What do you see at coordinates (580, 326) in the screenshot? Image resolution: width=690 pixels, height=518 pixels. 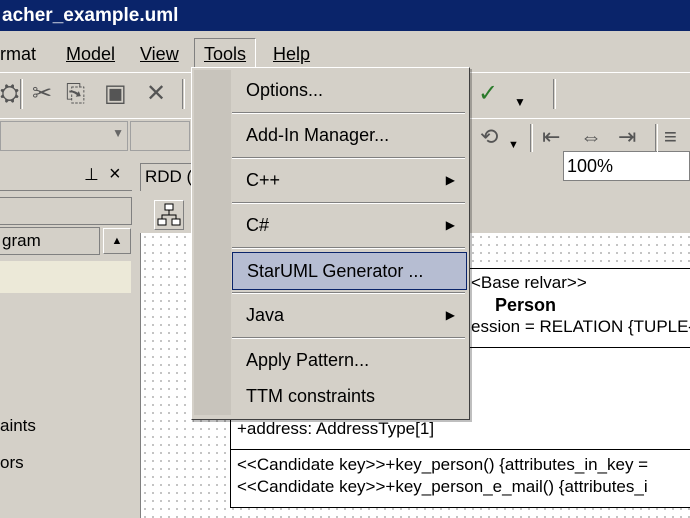 I see `class-expression: ession = RELATION {TUPLE{` at bounding box center [580, 326].